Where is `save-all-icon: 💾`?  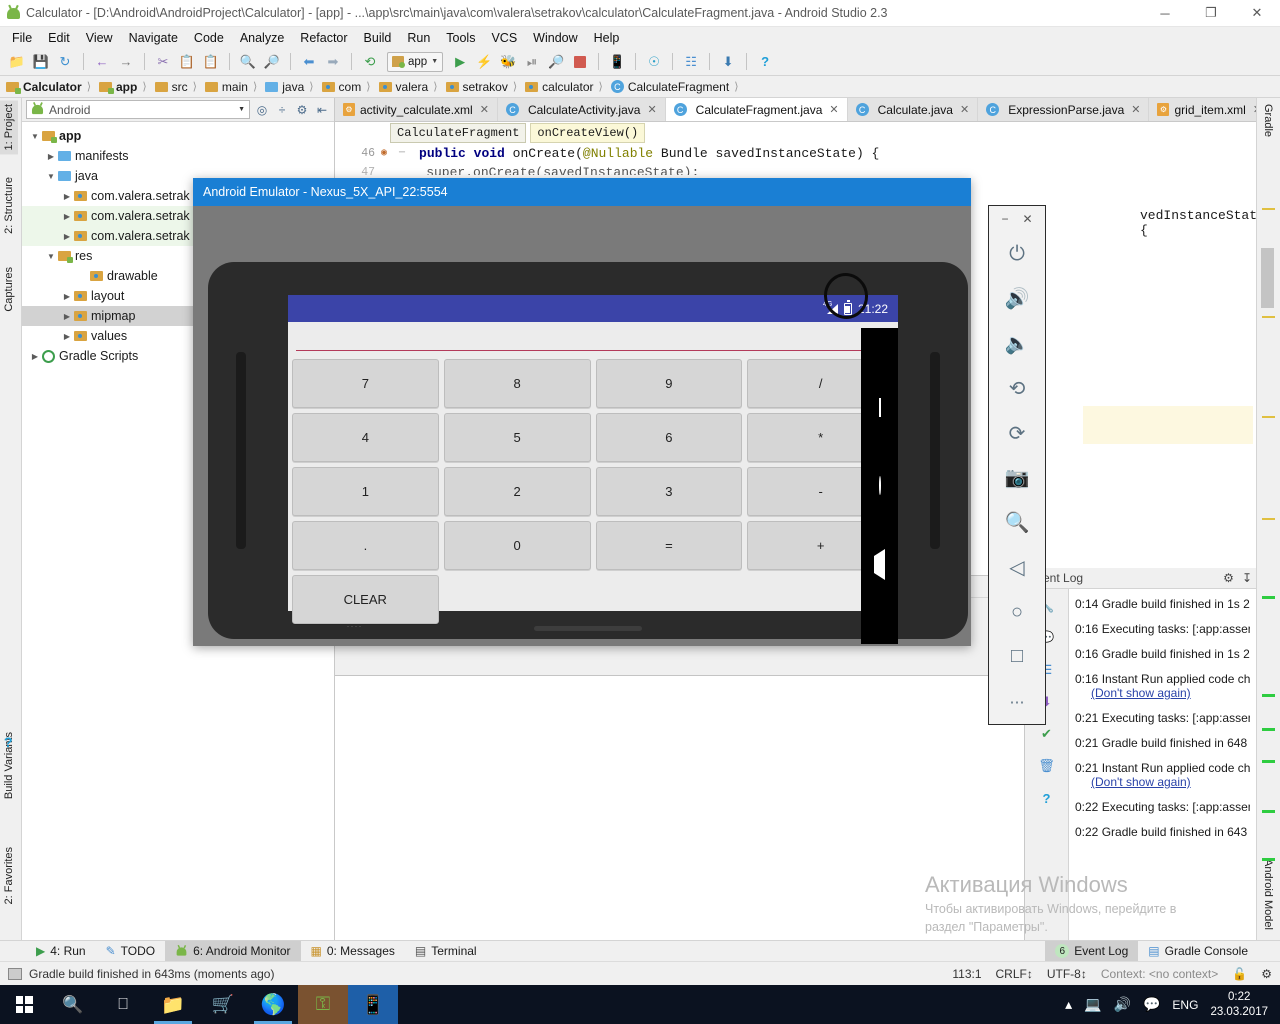
save-all-icon: 💾 is located at coordinates (41, 62).